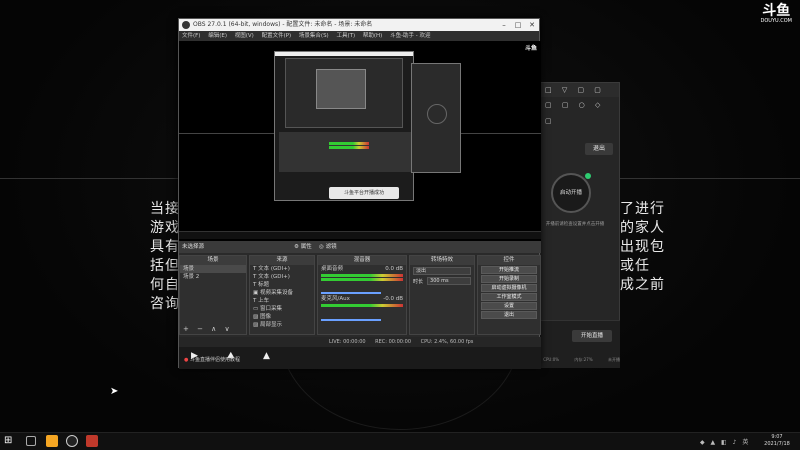 This screenshot has height=450, width=800. I want to click on exit-button: 退出, so click(509, 315).